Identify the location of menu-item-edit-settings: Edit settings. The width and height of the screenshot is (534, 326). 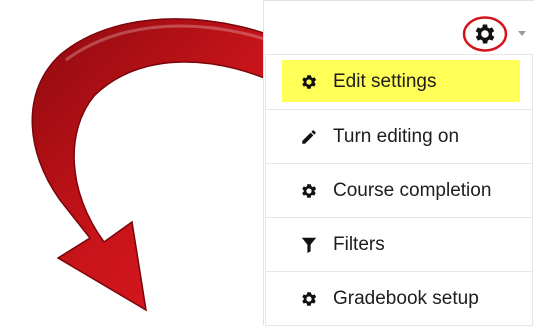
(399, 82).